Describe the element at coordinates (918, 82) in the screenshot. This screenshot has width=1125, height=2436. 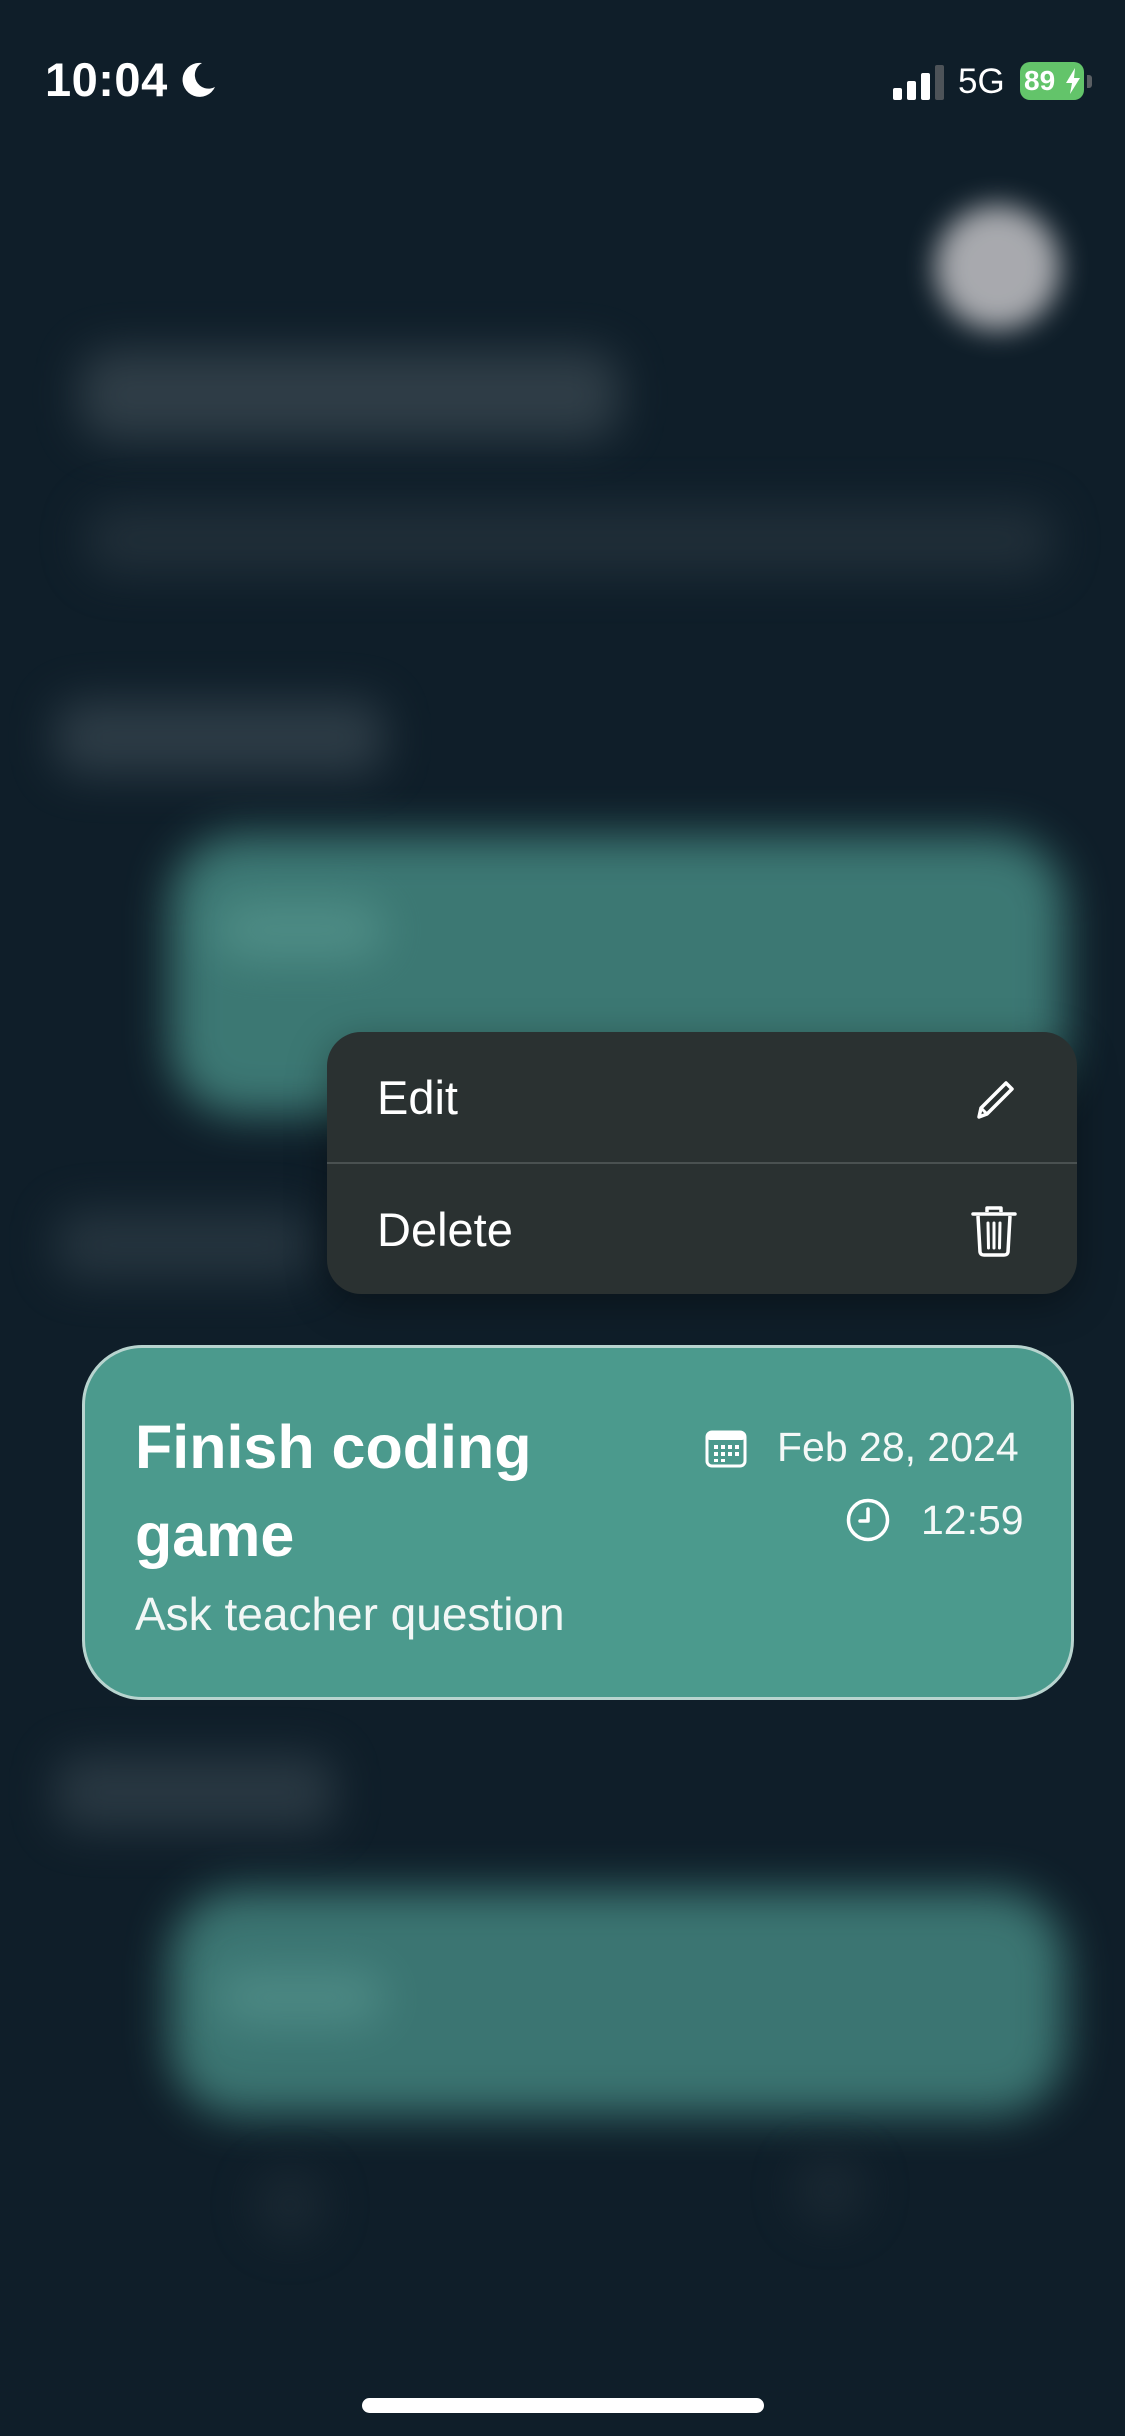
I see `signal-icon` at that location.